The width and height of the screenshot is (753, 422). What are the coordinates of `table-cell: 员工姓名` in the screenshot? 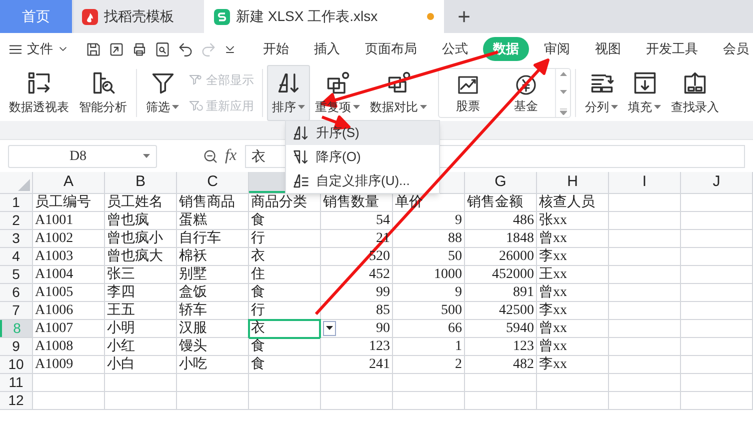 It's located at (141, 202).